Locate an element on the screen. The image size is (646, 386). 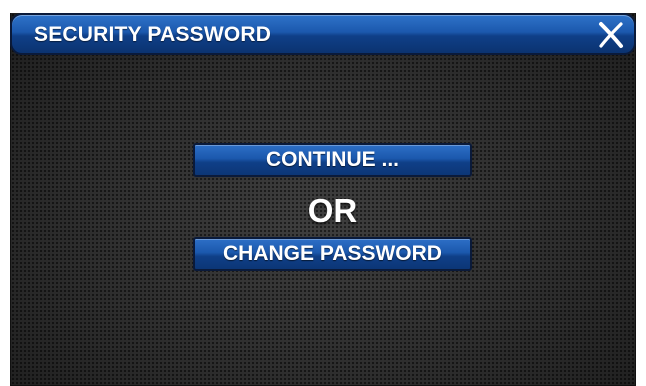
change-password-button: CHANGE PASSWORD is located at coordinates (332, 254).